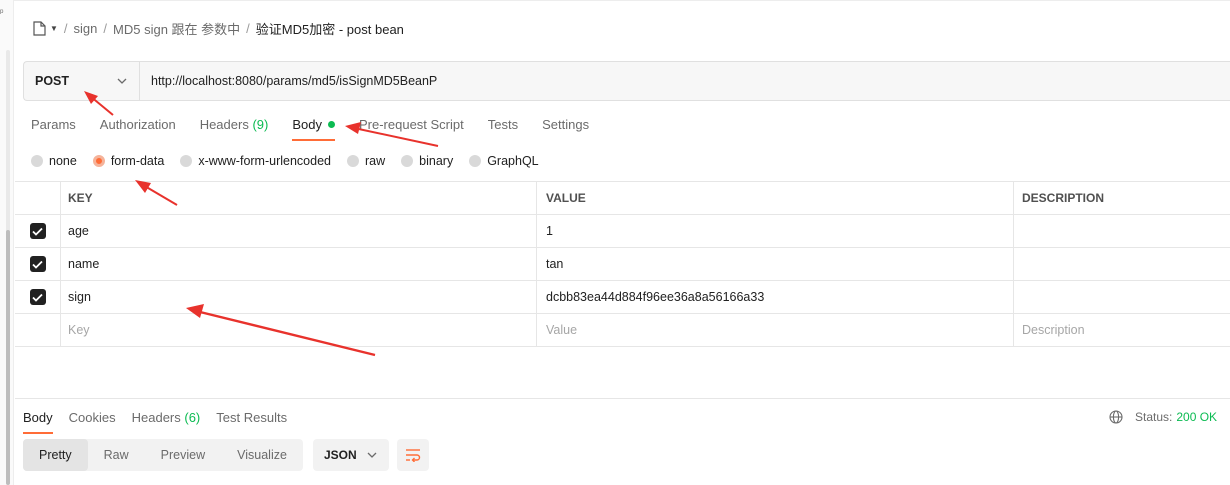 This screenshot has height=485, width=1230. I want to click on format-select: JSON, so click(350, 455).